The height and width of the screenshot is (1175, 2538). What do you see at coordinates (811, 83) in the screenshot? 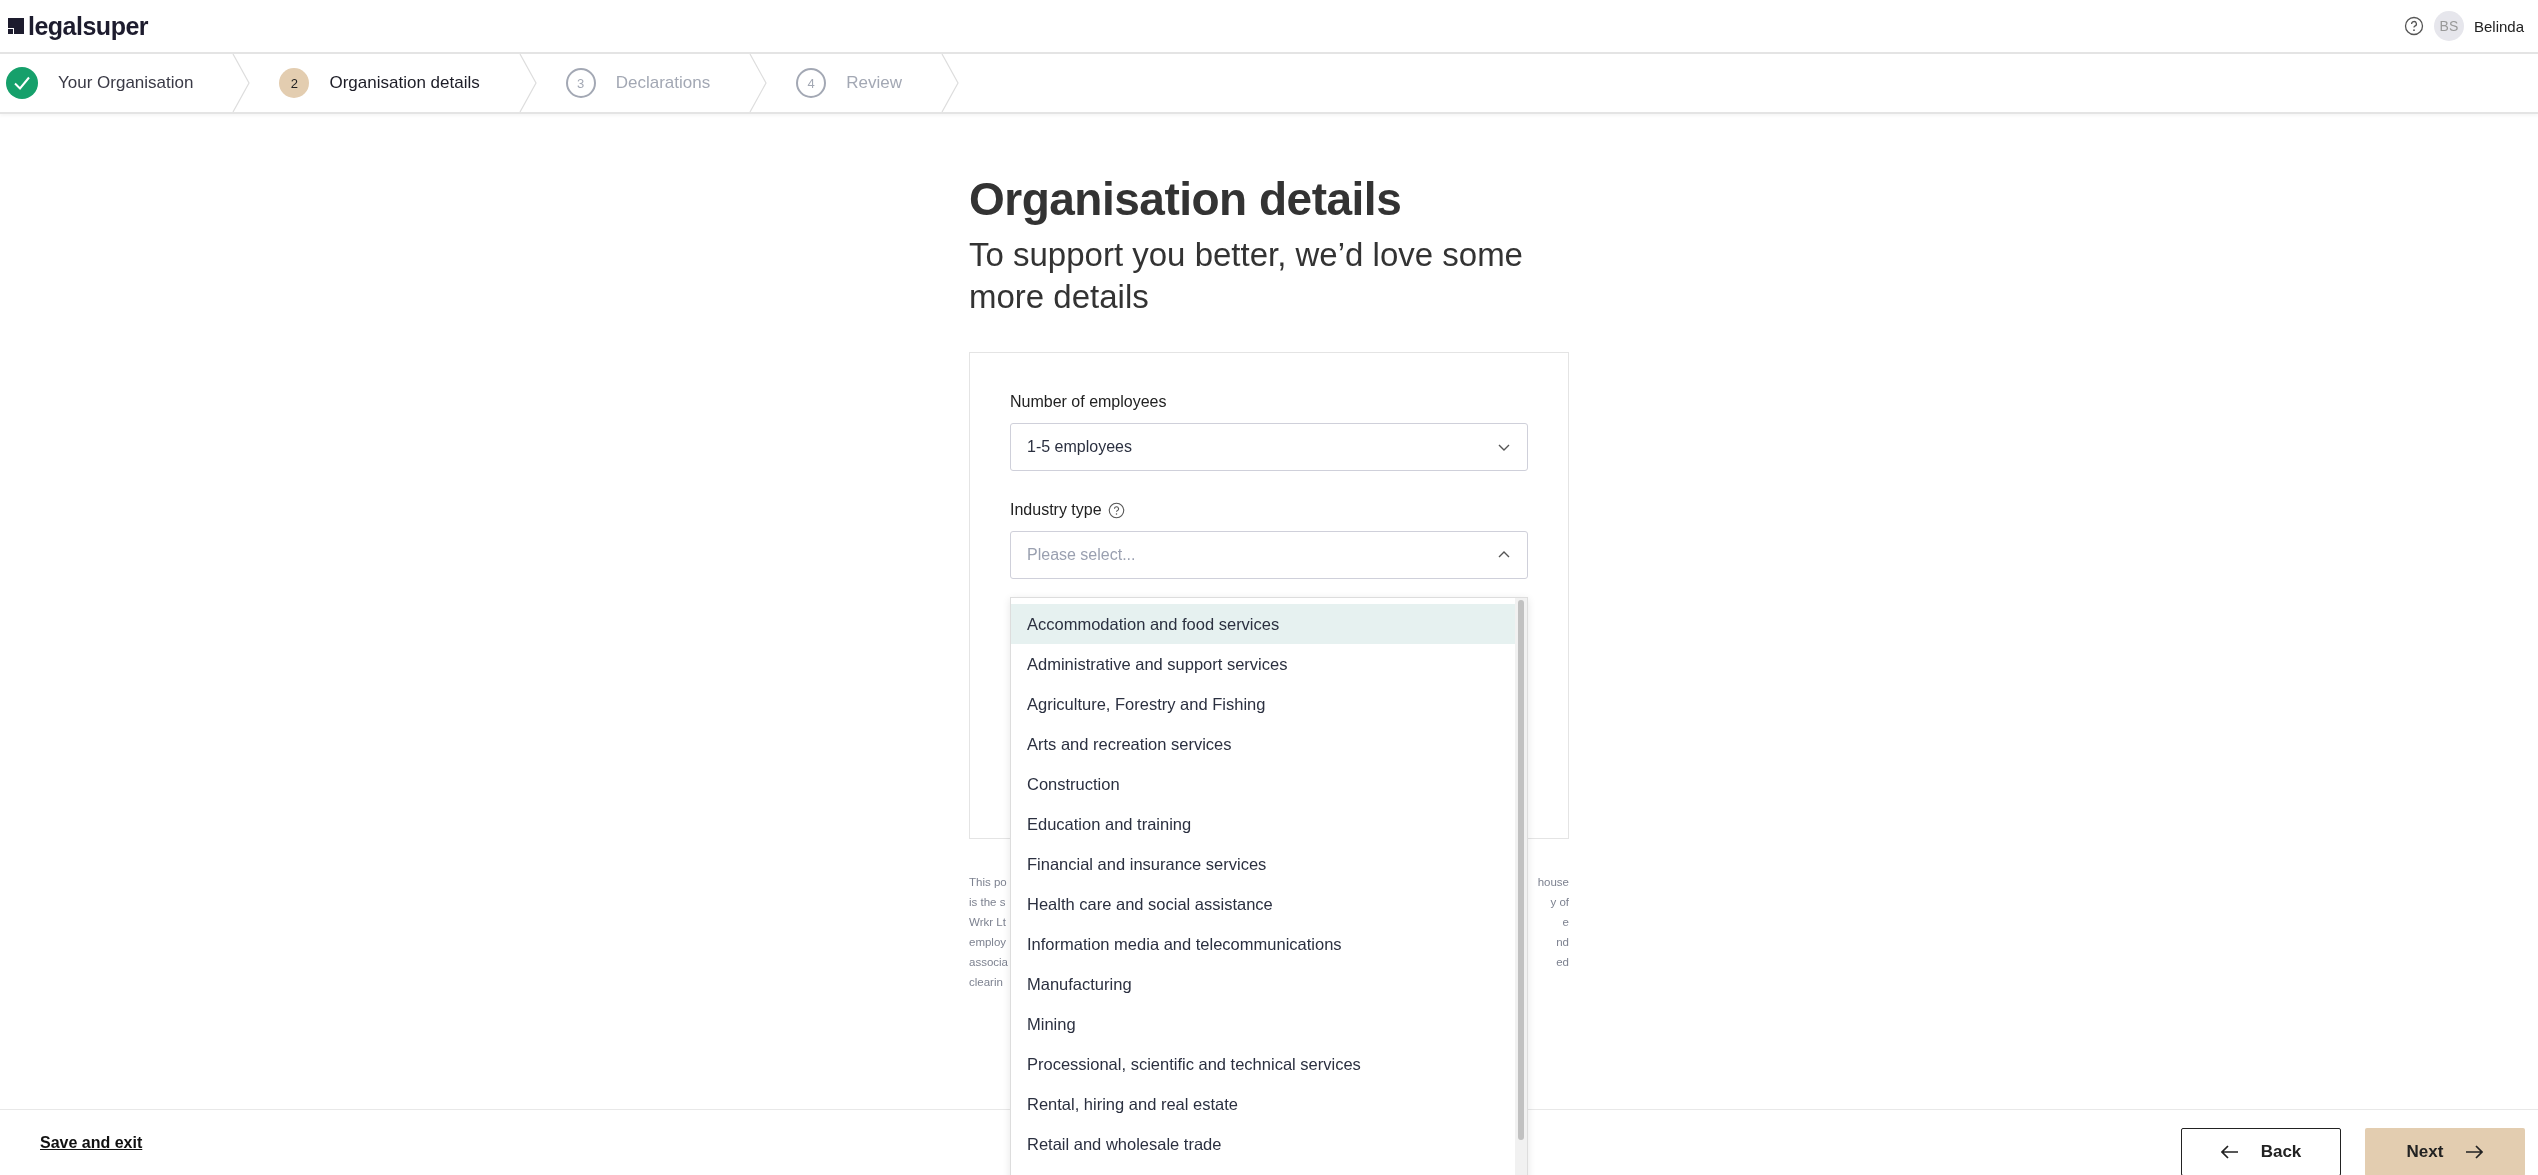
I see `step-number: 4` at bounding box center [811, 83].